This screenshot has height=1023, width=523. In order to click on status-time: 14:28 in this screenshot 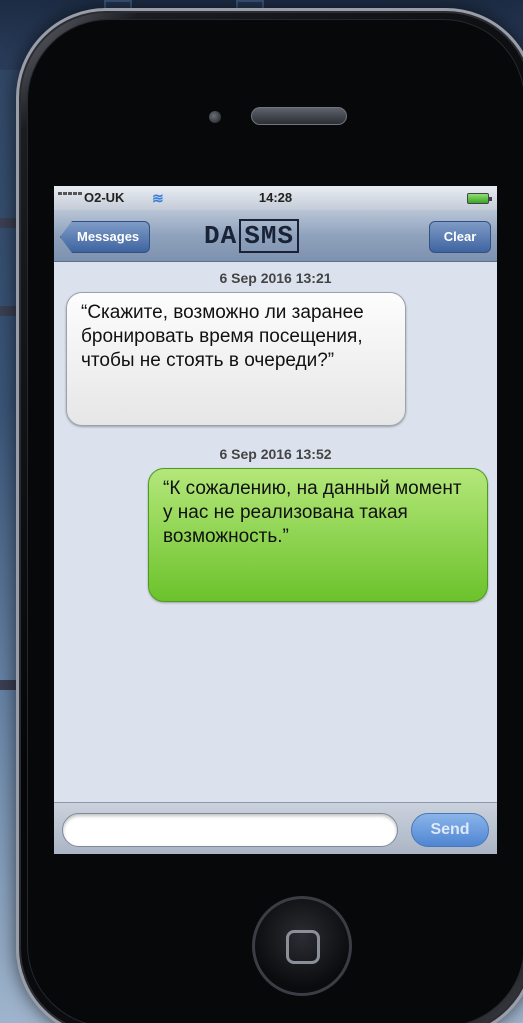, I will do `click(275, 197)`.